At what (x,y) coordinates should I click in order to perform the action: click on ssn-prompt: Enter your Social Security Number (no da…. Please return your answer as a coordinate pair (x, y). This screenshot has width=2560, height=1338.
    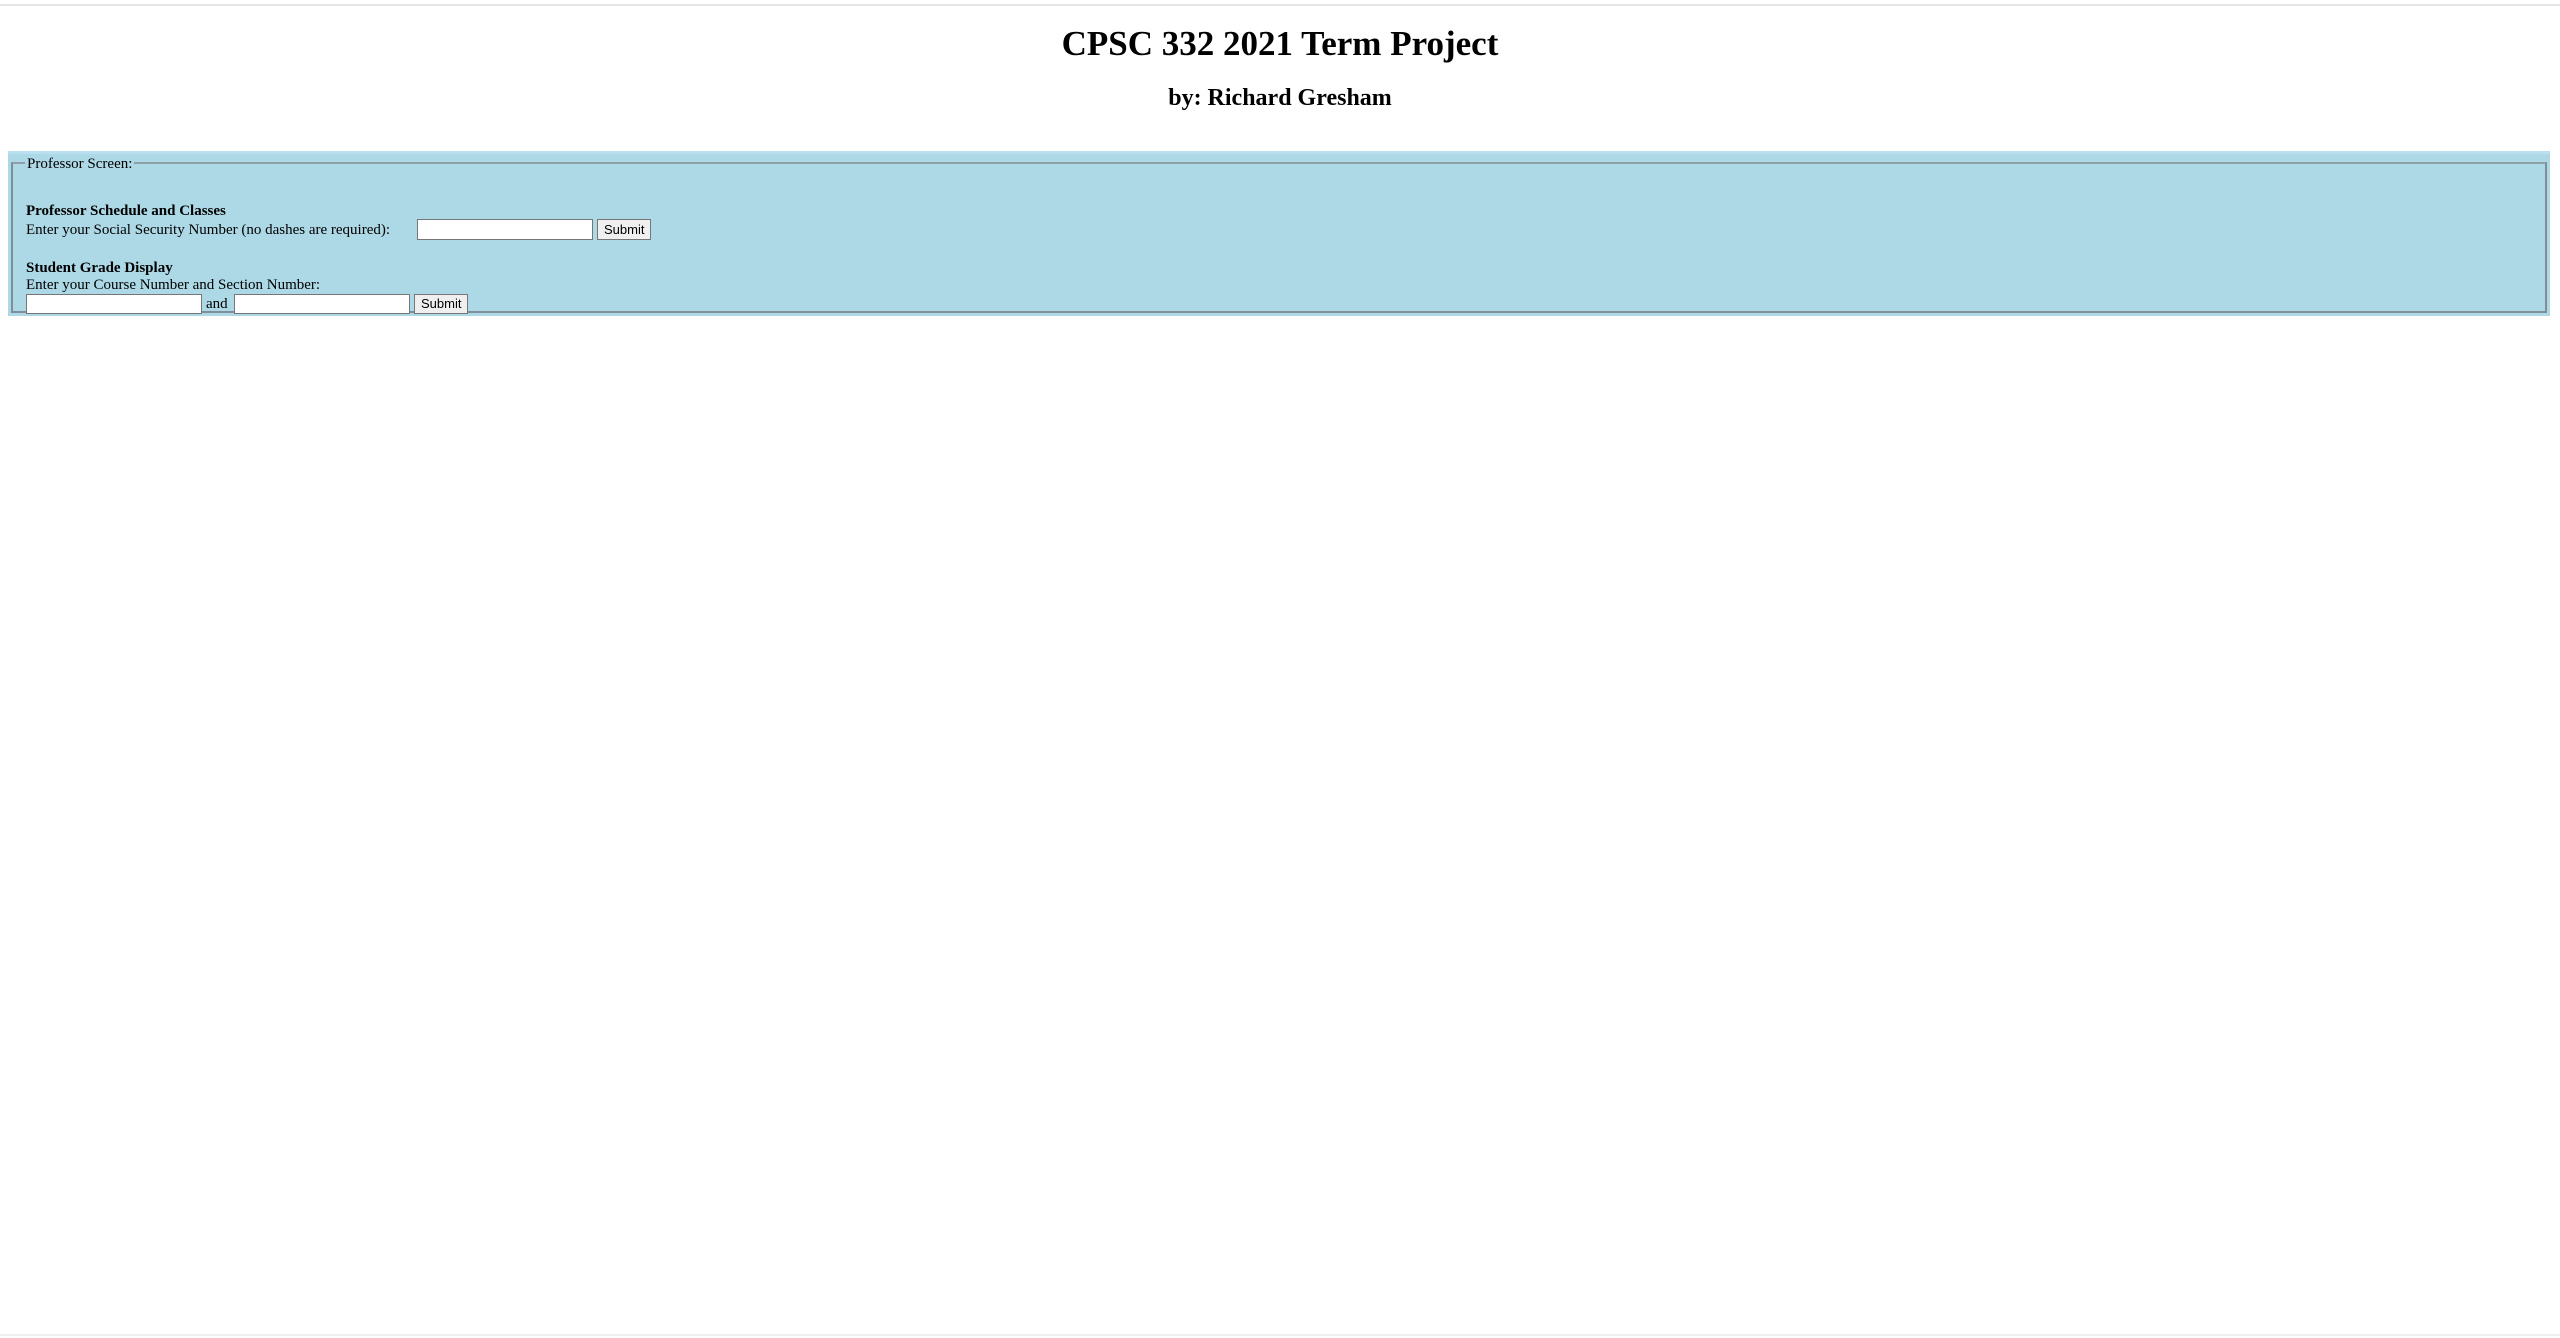
    Looking at the image, I should click on (208, 230).